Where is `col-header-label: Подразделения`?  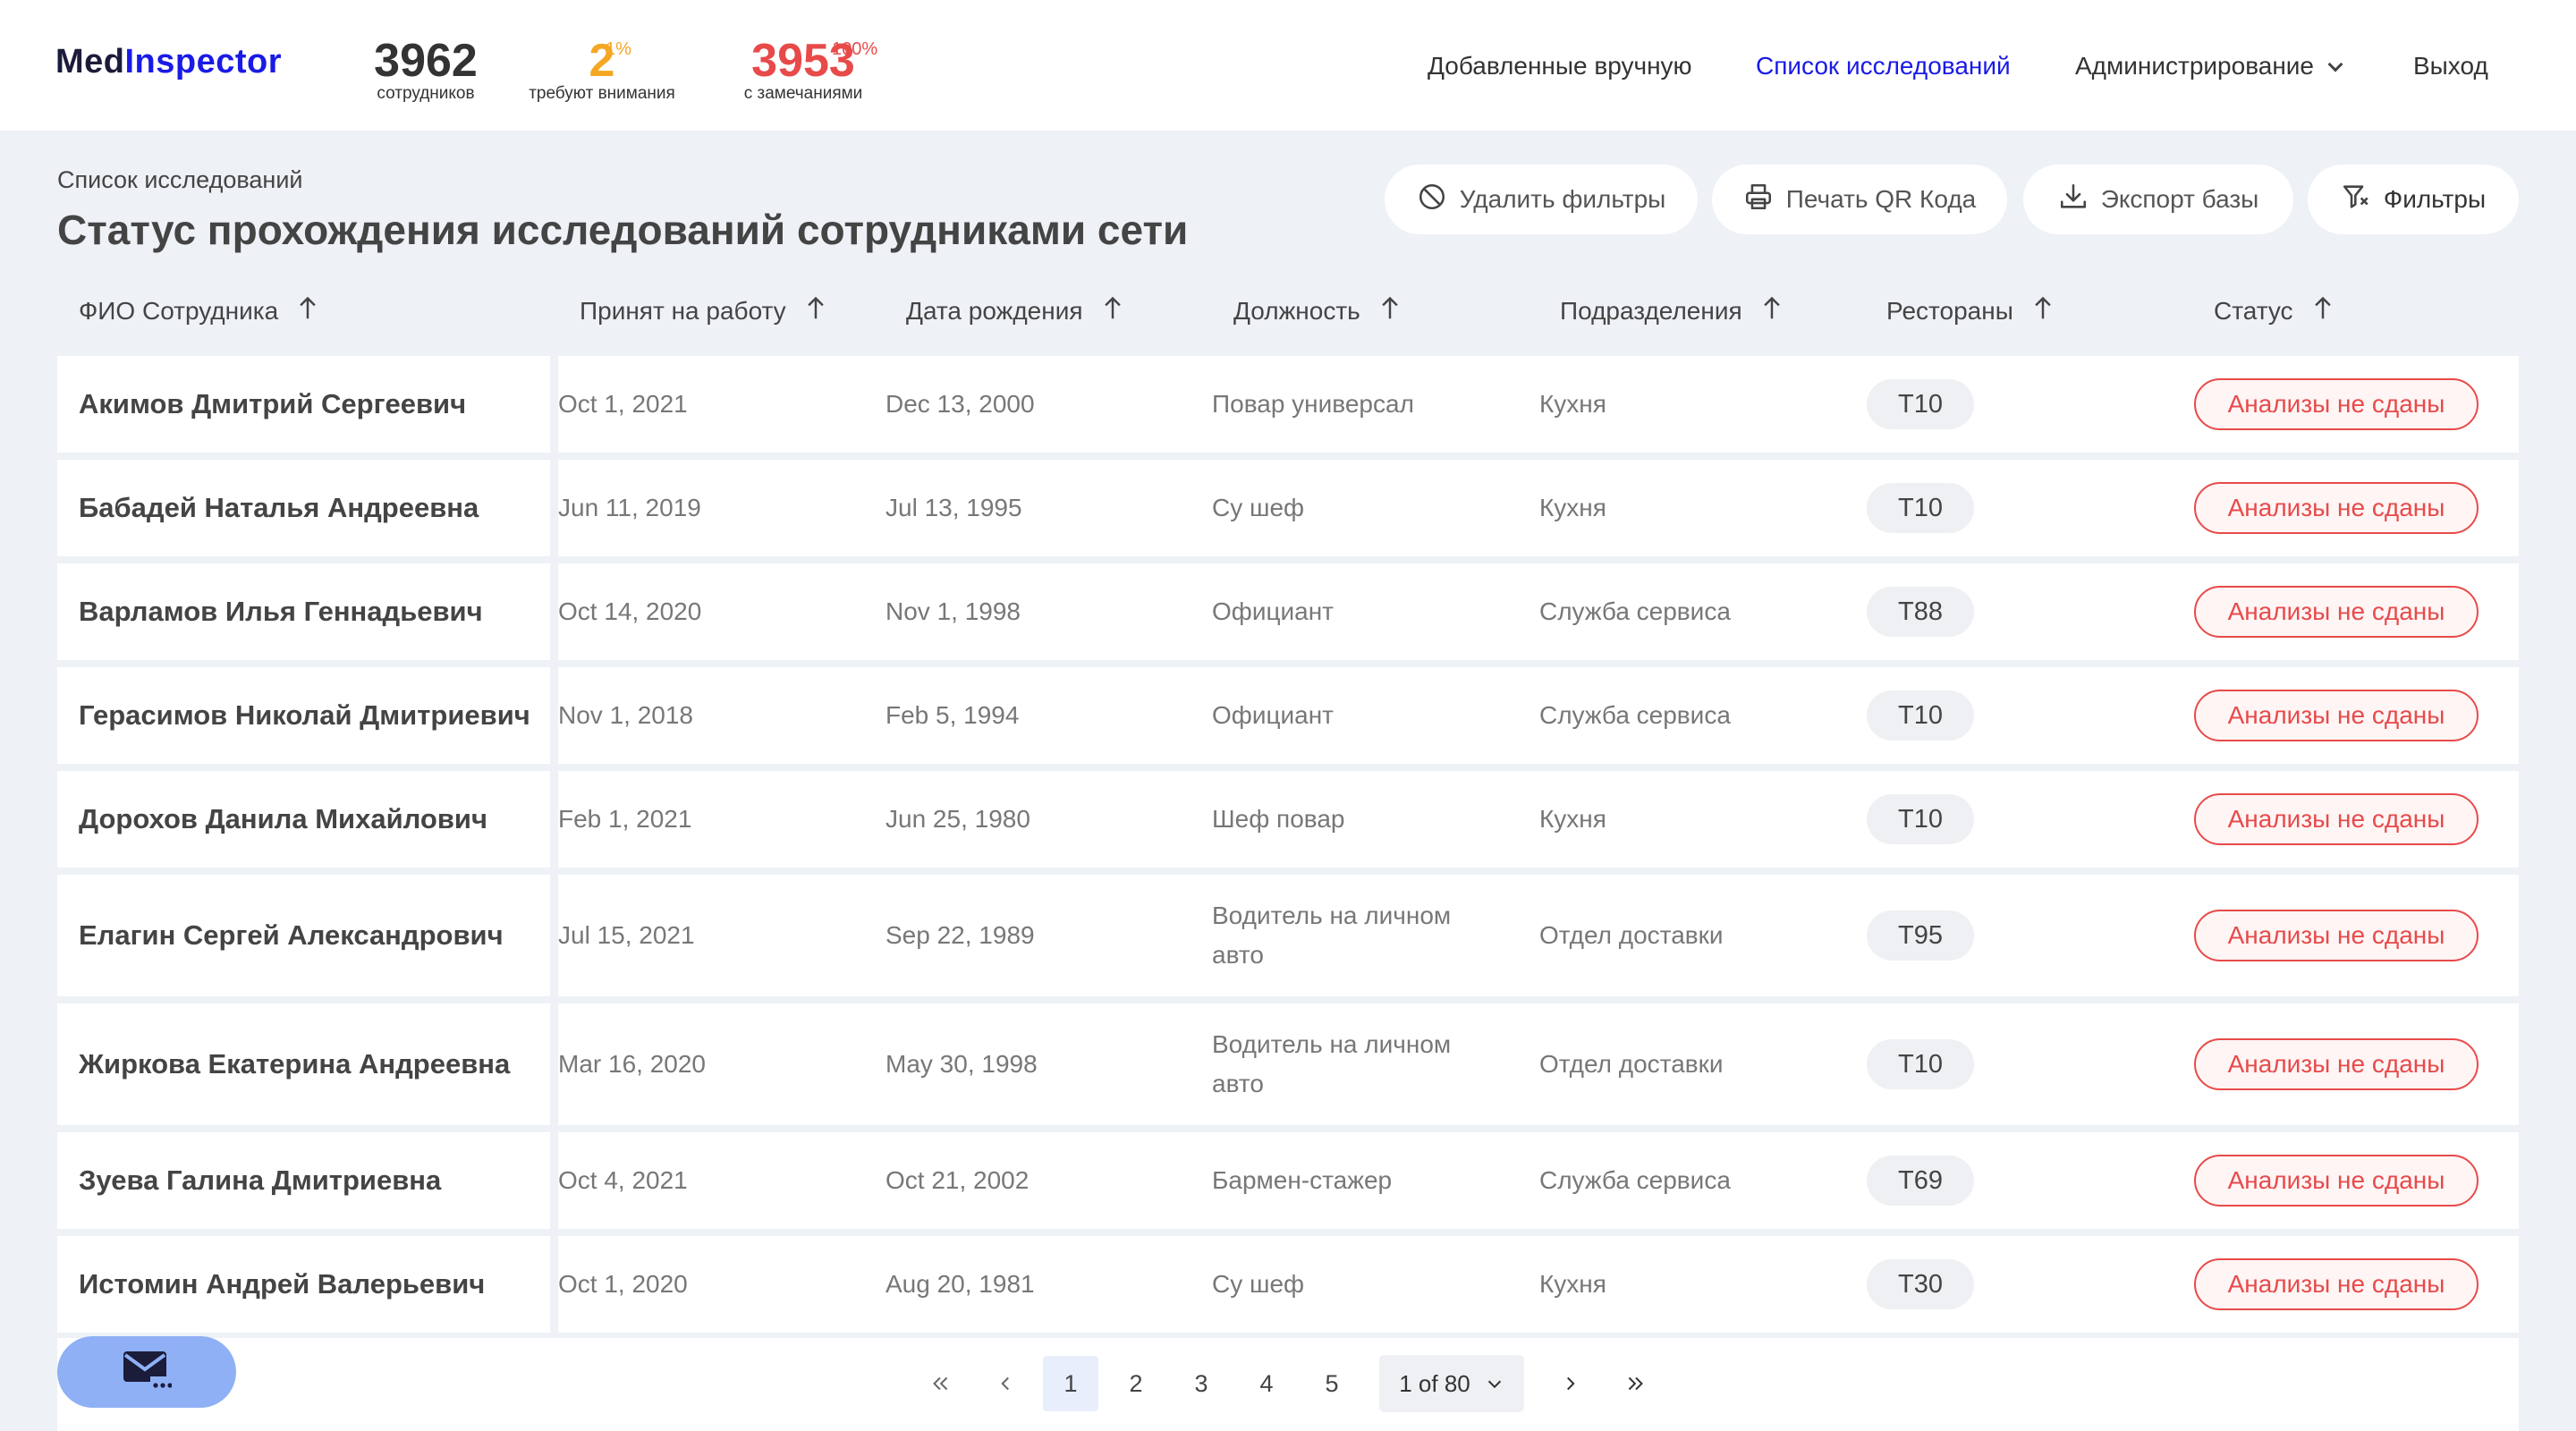 col-header-label: Подразделения is located at coordinates (1651, 311).